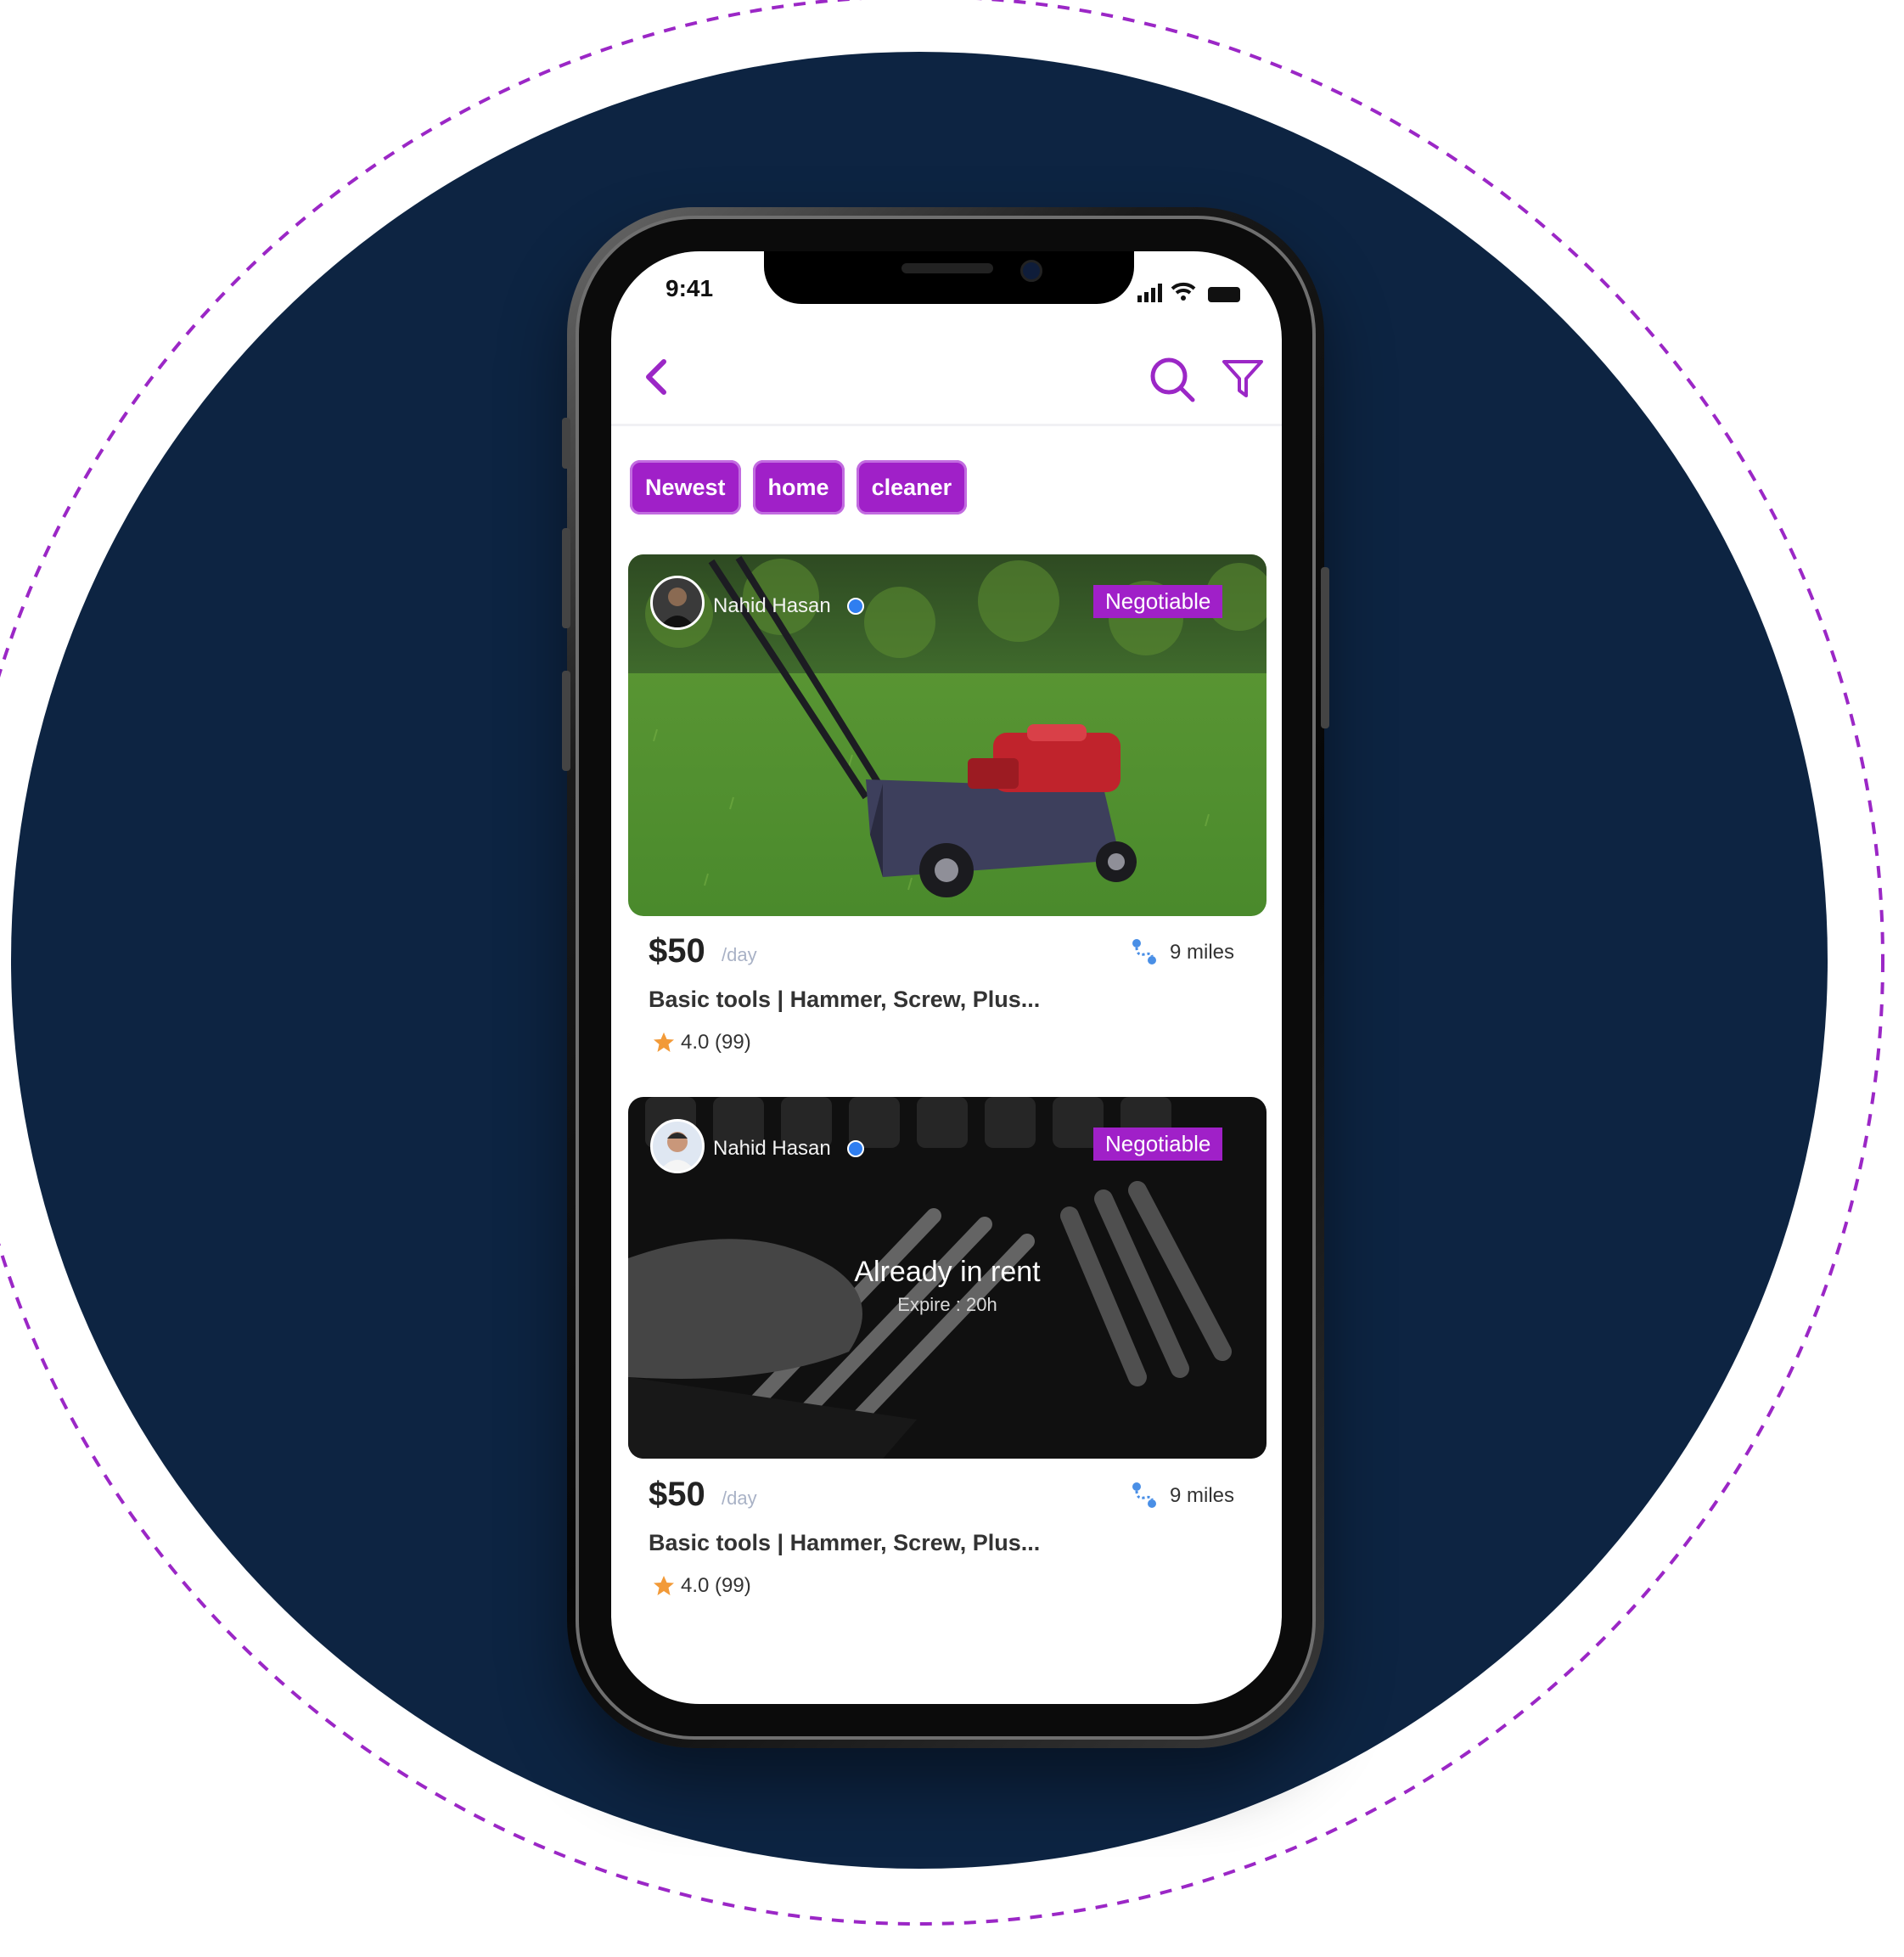 Image resolution: width=1904 pixels, height=1957 pixels. Describe the element at coordinates (1243, 379) in the screenshot. I see `filter-icon` at that location.